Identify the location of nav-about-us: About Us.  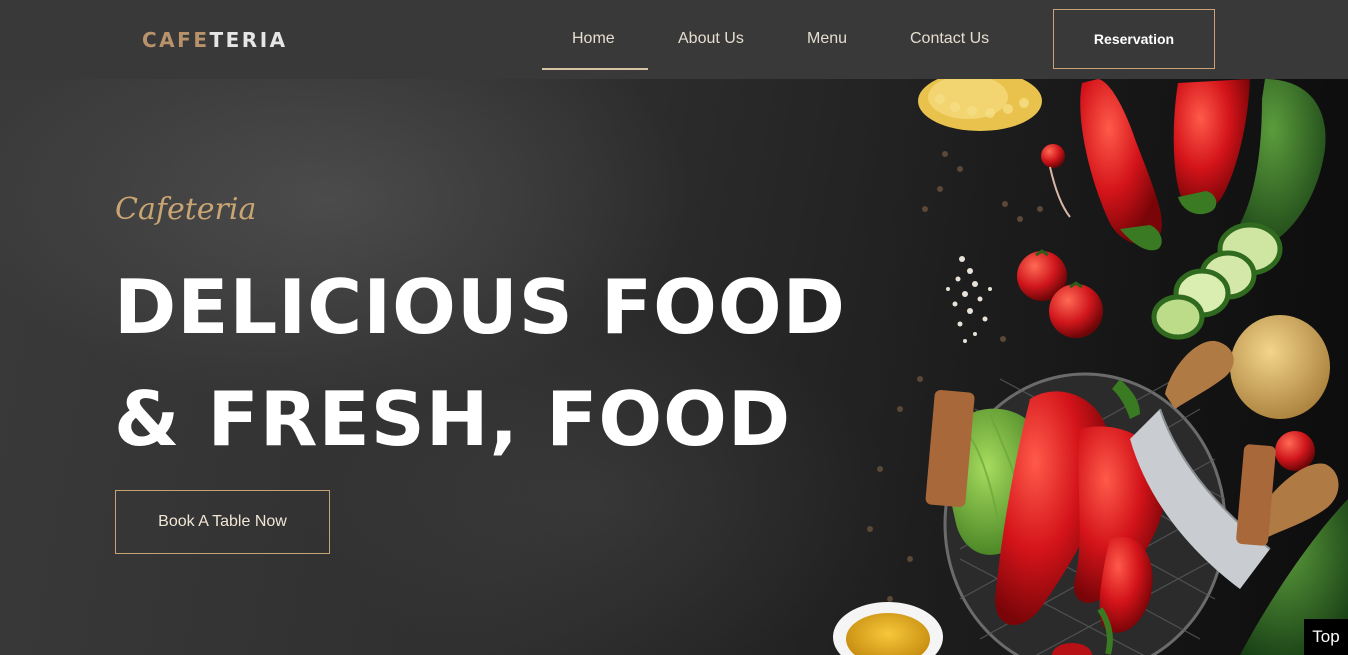
(711, 39).